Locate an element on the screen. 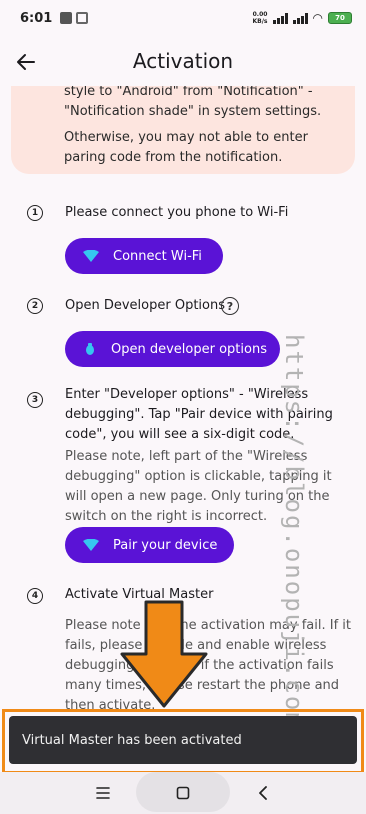  step-2-text: Open Developer Options is located at coordinates (145, 305).